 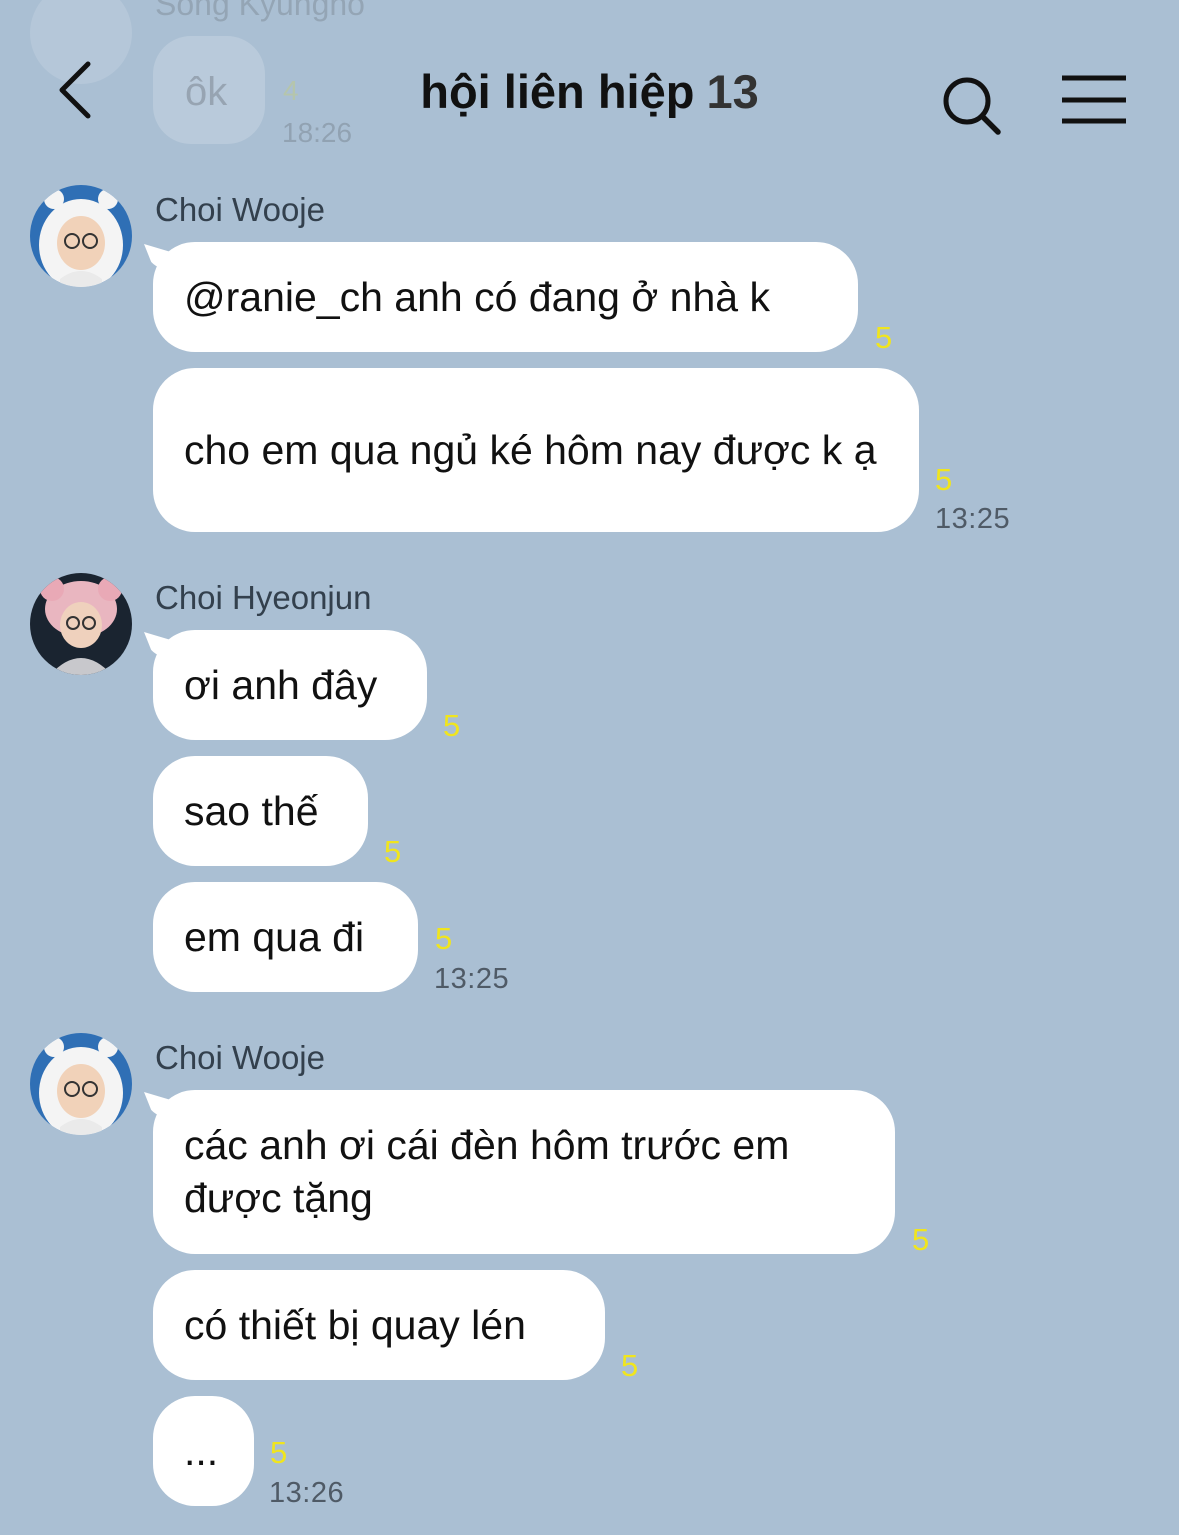 What do you see at coordinates (263, 597) in the screenshot?
I see `sender-name: Choi Hyeonjun` at bounding box center [263, 597].